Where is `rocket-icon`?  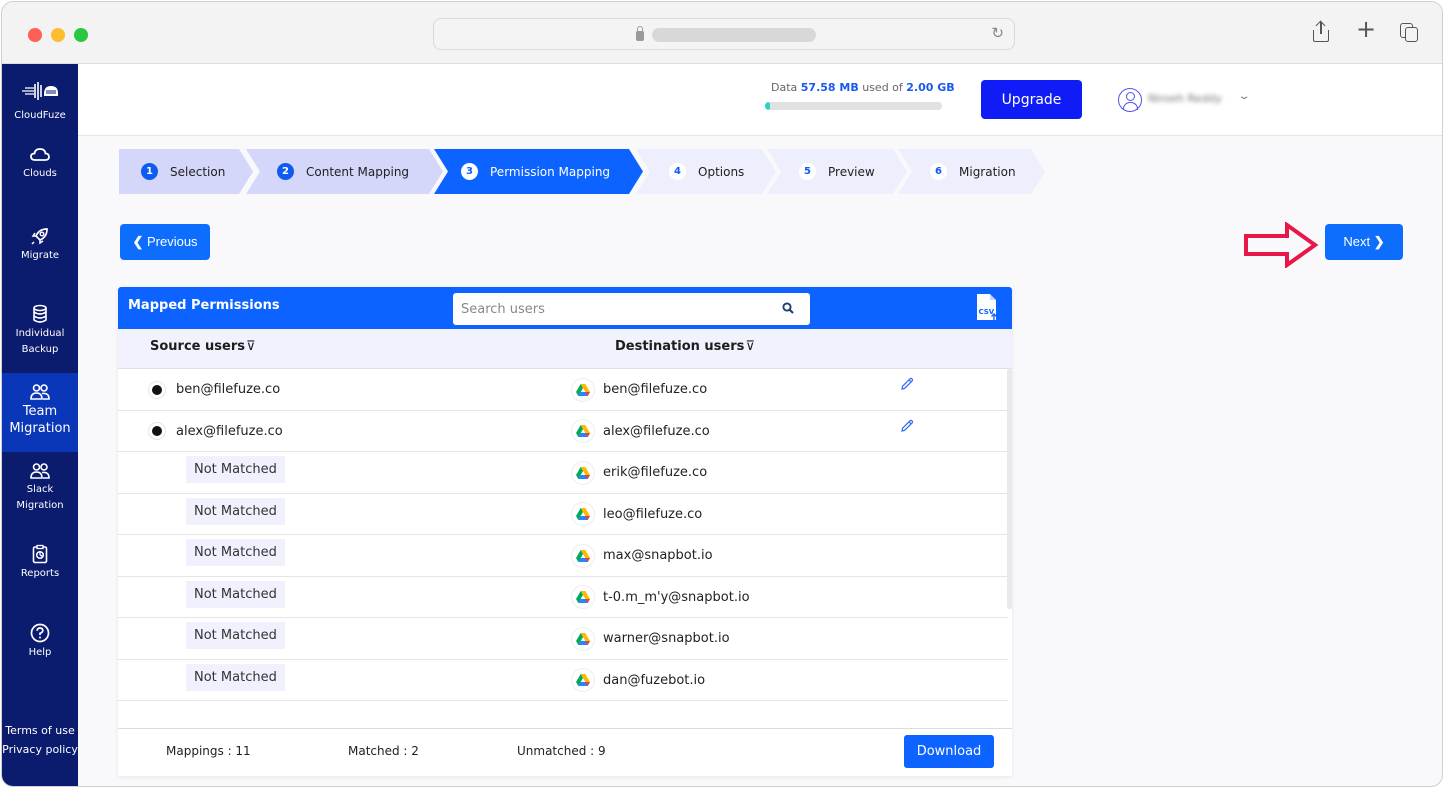 rocket-icon is located at coordinates (39, 236).